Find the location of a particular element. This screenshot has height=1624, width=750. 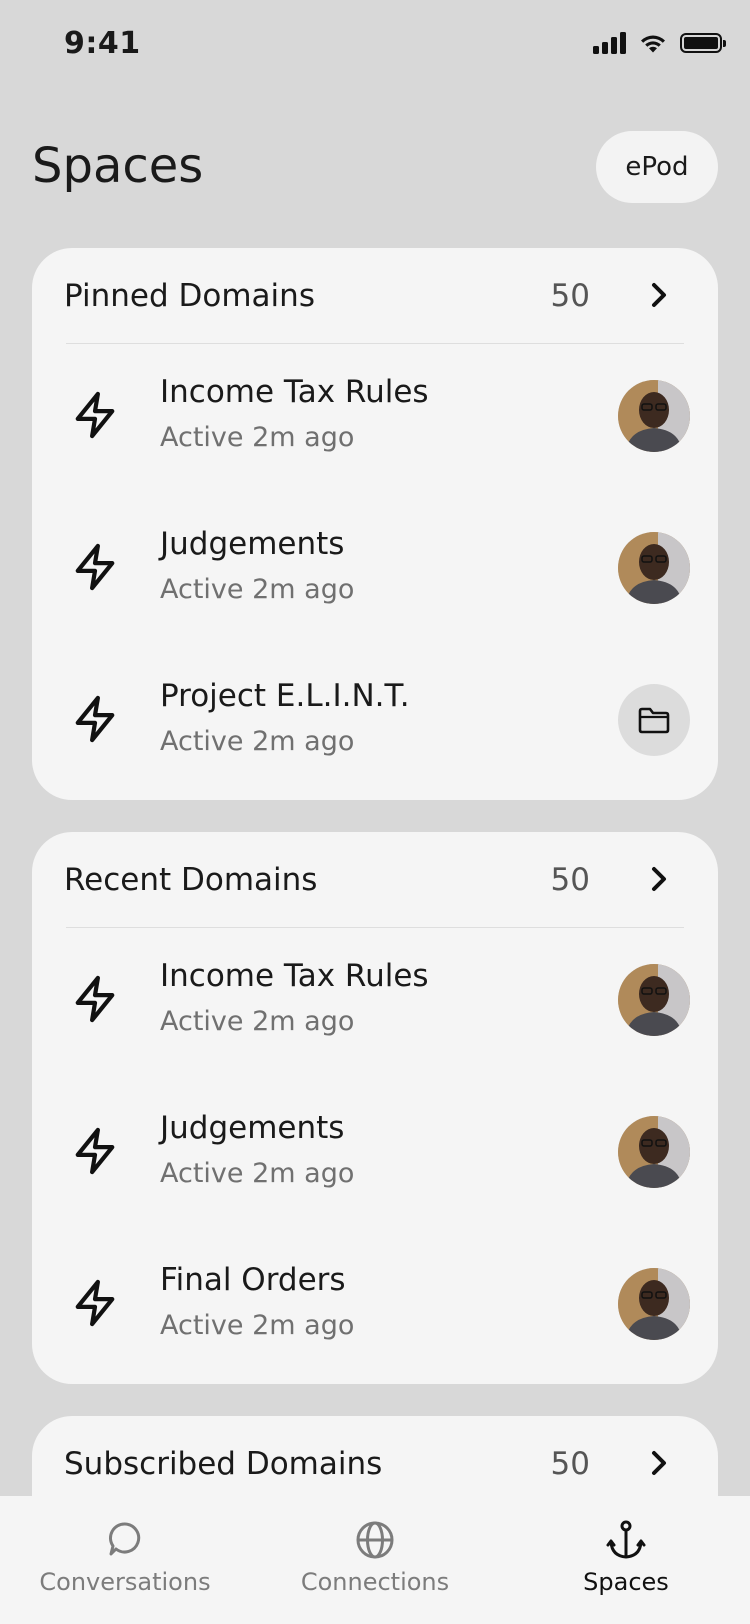

tab-spaces: Spaces is located at coordinates (626, 1560).